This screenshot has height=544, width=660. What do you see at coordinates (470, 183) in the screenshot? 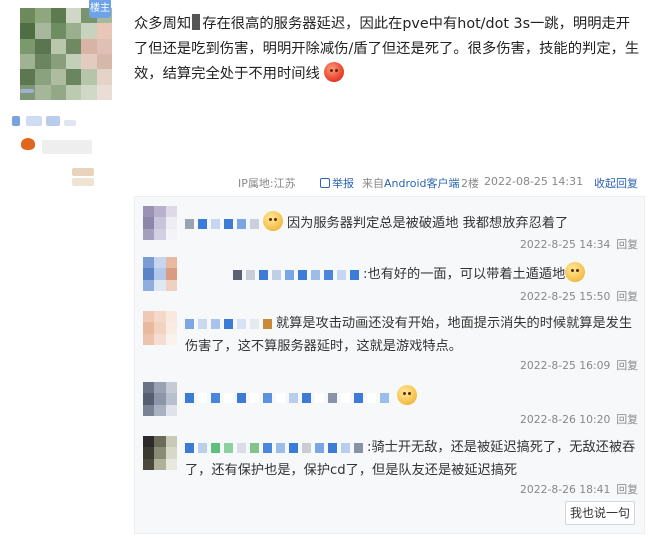
I see `floor-number: 2楼` at bounding box center [470, 183].